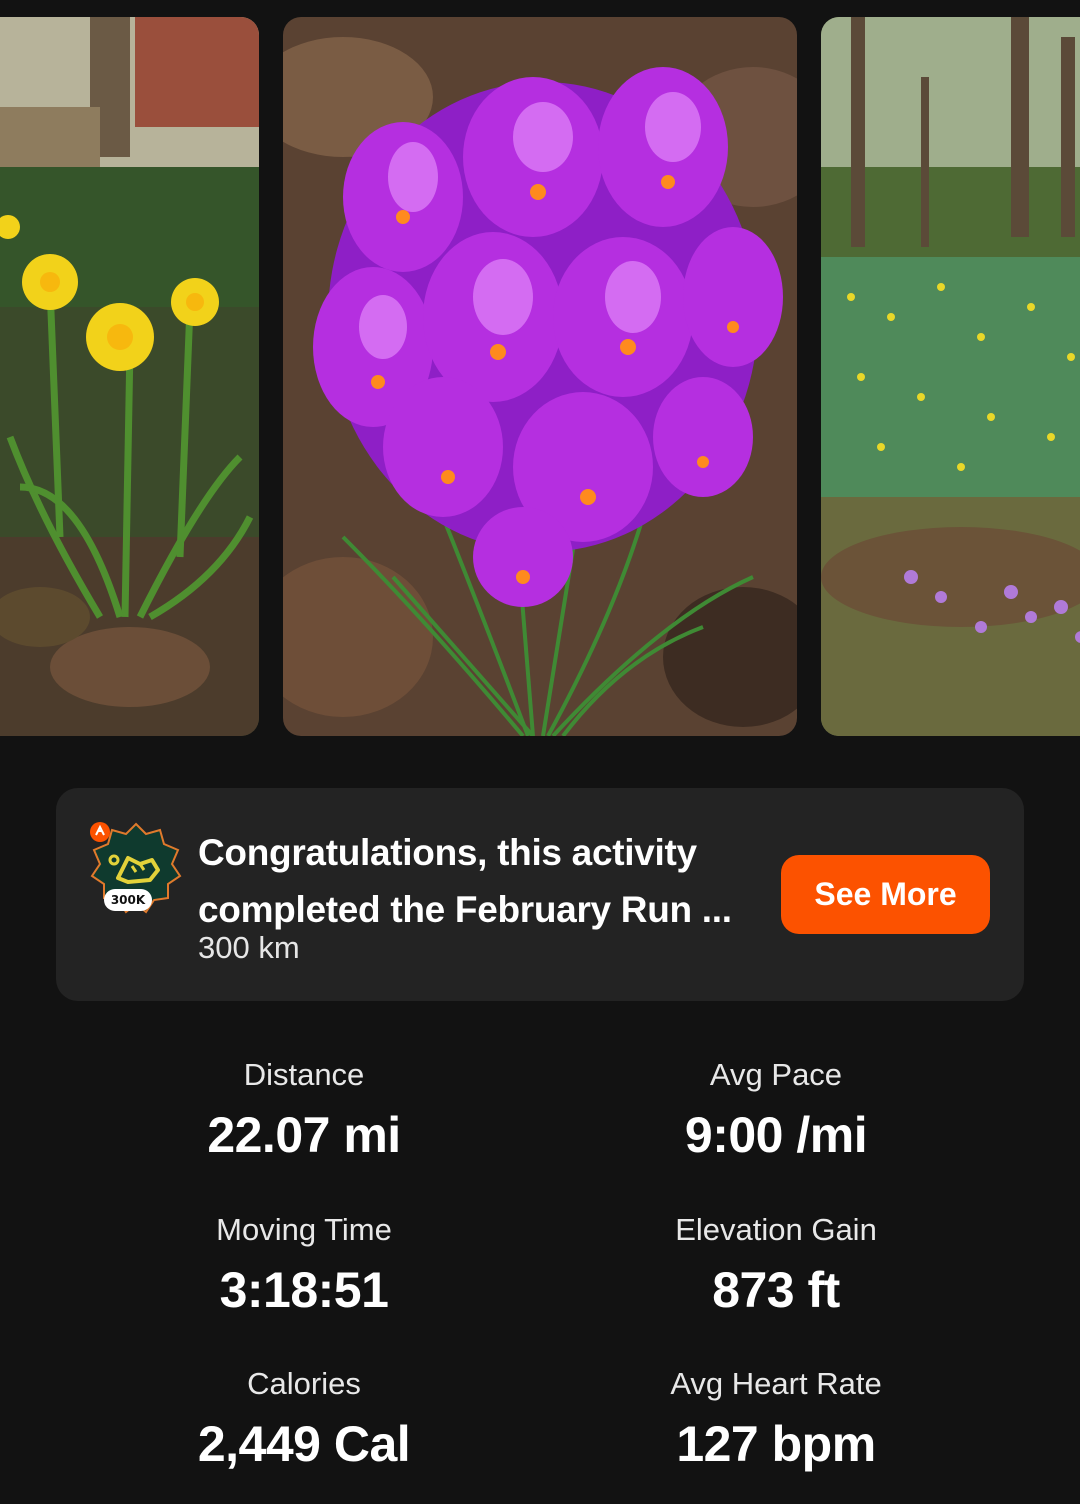 This screenshot has width=1080, height=1504. I want to click on stat-label: Distance, so click(304, 1074).